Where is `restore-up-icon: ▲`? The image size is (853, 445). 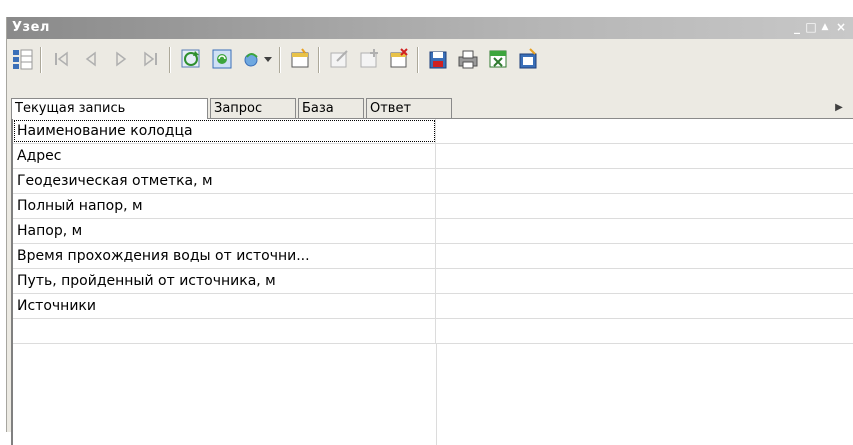 restore-up-icon: ▲ is located at coordinates (825, 27).